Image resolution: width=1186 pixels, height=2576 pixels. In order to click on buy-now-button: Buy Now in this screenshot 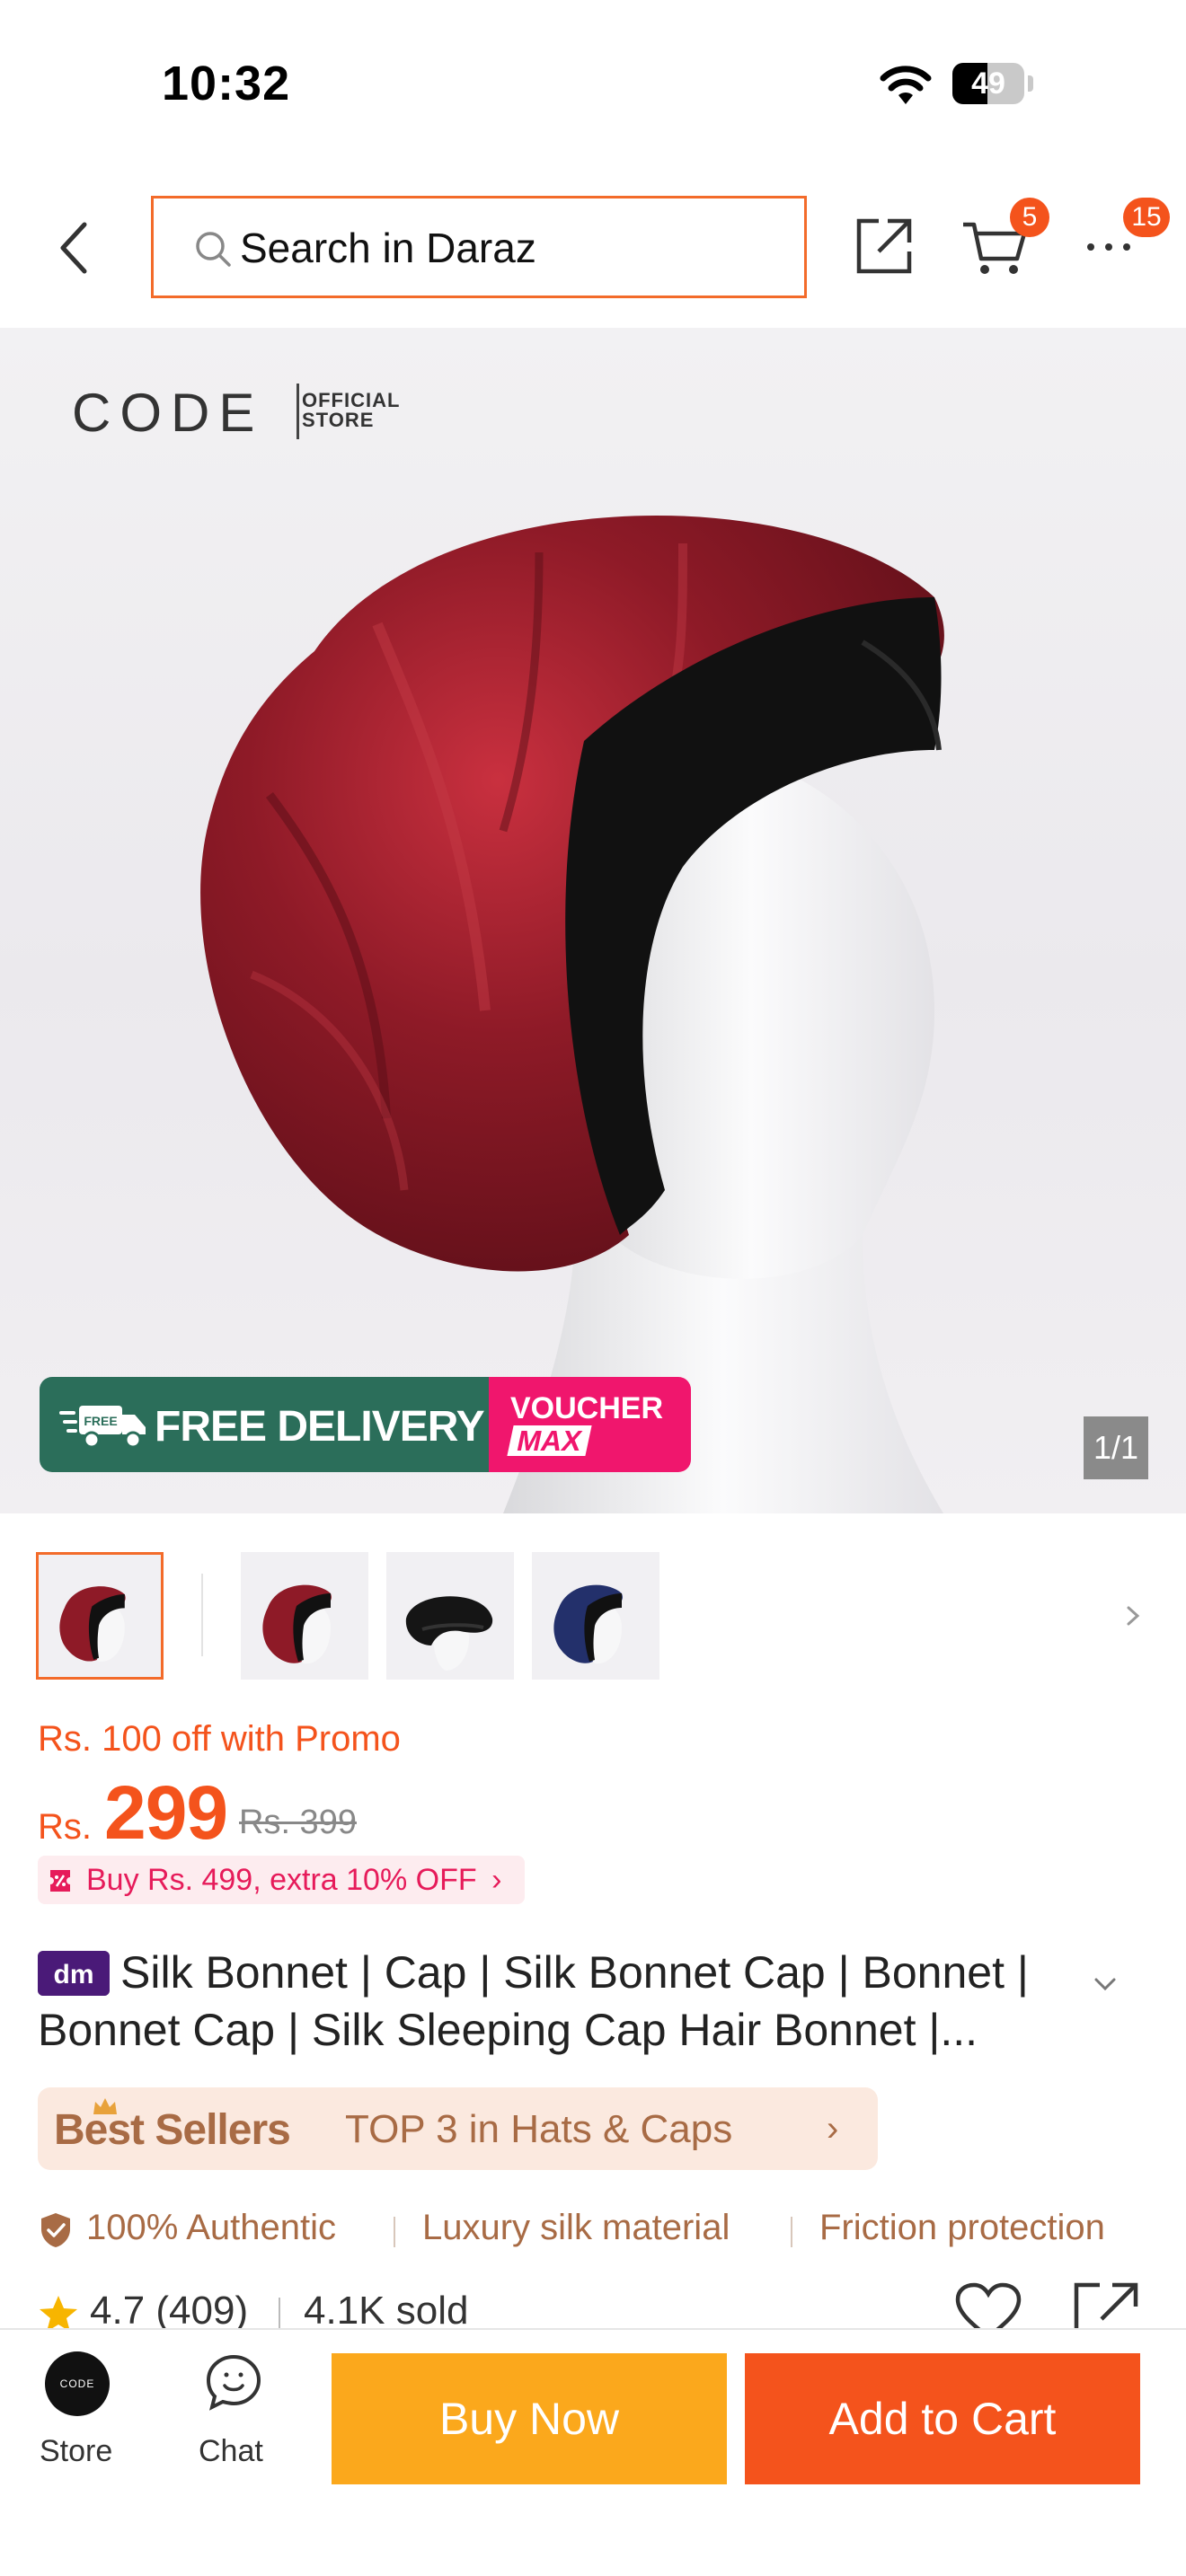, I will do `click(529, 2418)`.